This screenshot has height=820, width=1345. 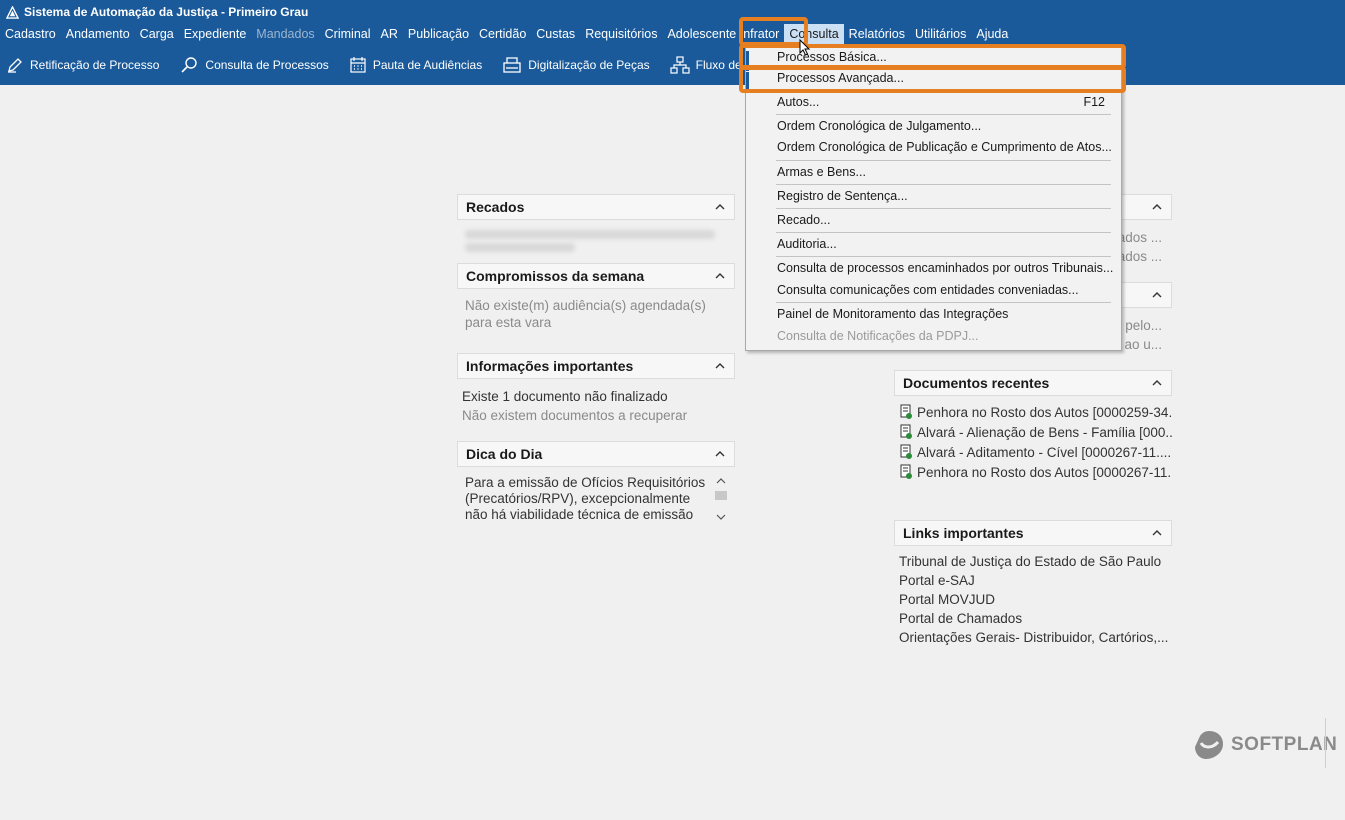 What do you see at coordinates (596, 454) in the screenshot?
I see `dica-header: Dica do Dia` at bounding box center [596, 454].